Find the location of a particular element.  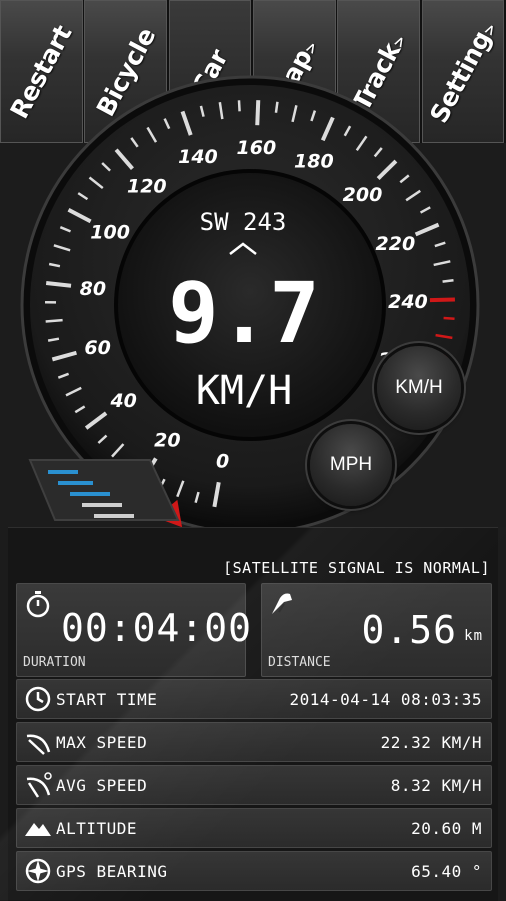

stat-label: GPS BEARING is located at coordinates (111, 871).